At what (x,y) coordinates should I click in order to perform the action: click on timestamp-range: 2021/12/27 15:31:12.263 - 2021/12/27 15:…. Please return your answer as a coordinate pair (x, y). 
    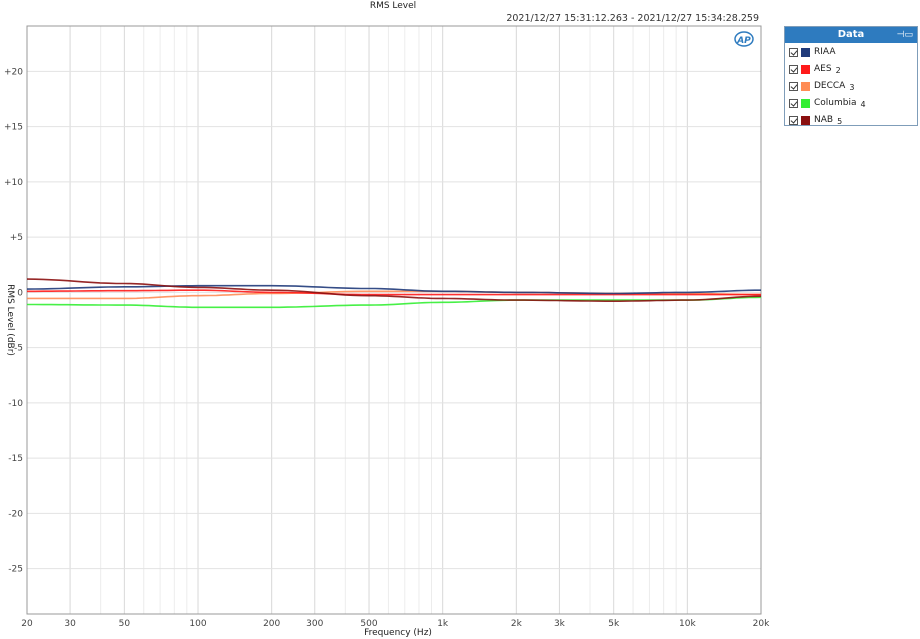
    Looking at the image, I should click on (632, 18).